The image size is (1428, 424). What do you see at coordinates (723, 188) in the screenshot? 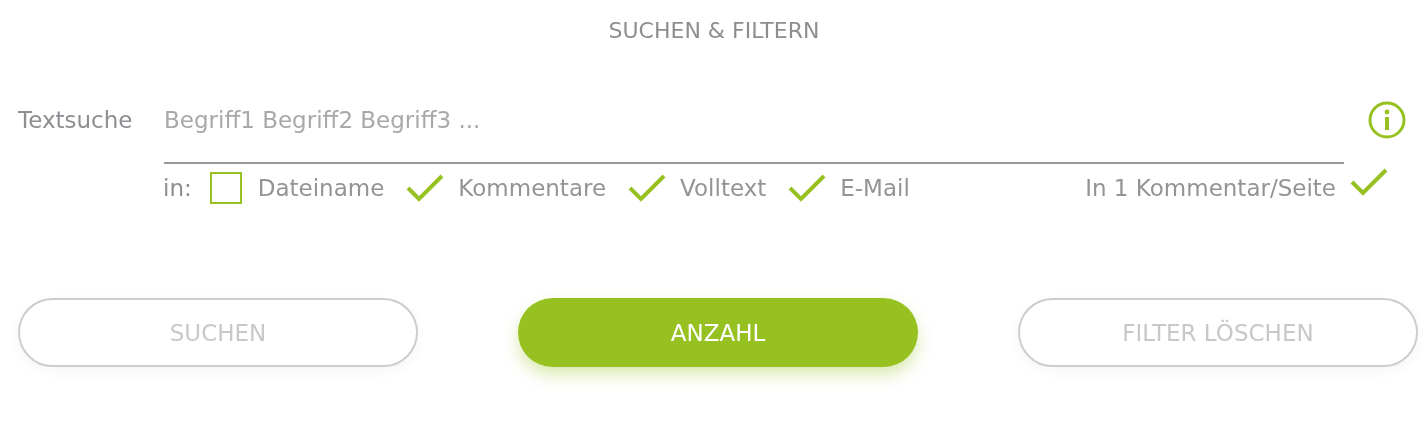
I see `option-label: Volltext` at bounding box center [723, 188].